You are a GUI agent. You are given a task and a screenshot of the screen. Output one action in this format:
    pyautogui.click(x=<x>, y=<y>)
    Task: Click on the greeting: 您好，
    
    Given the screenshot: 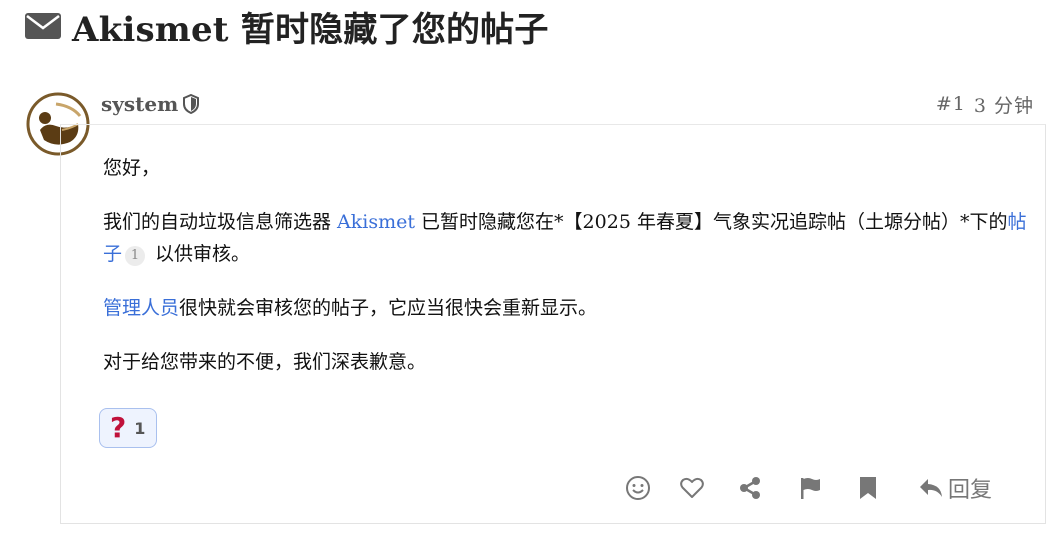 What is the action you would take?
    pyautogui.click(x=132, y=168)
    